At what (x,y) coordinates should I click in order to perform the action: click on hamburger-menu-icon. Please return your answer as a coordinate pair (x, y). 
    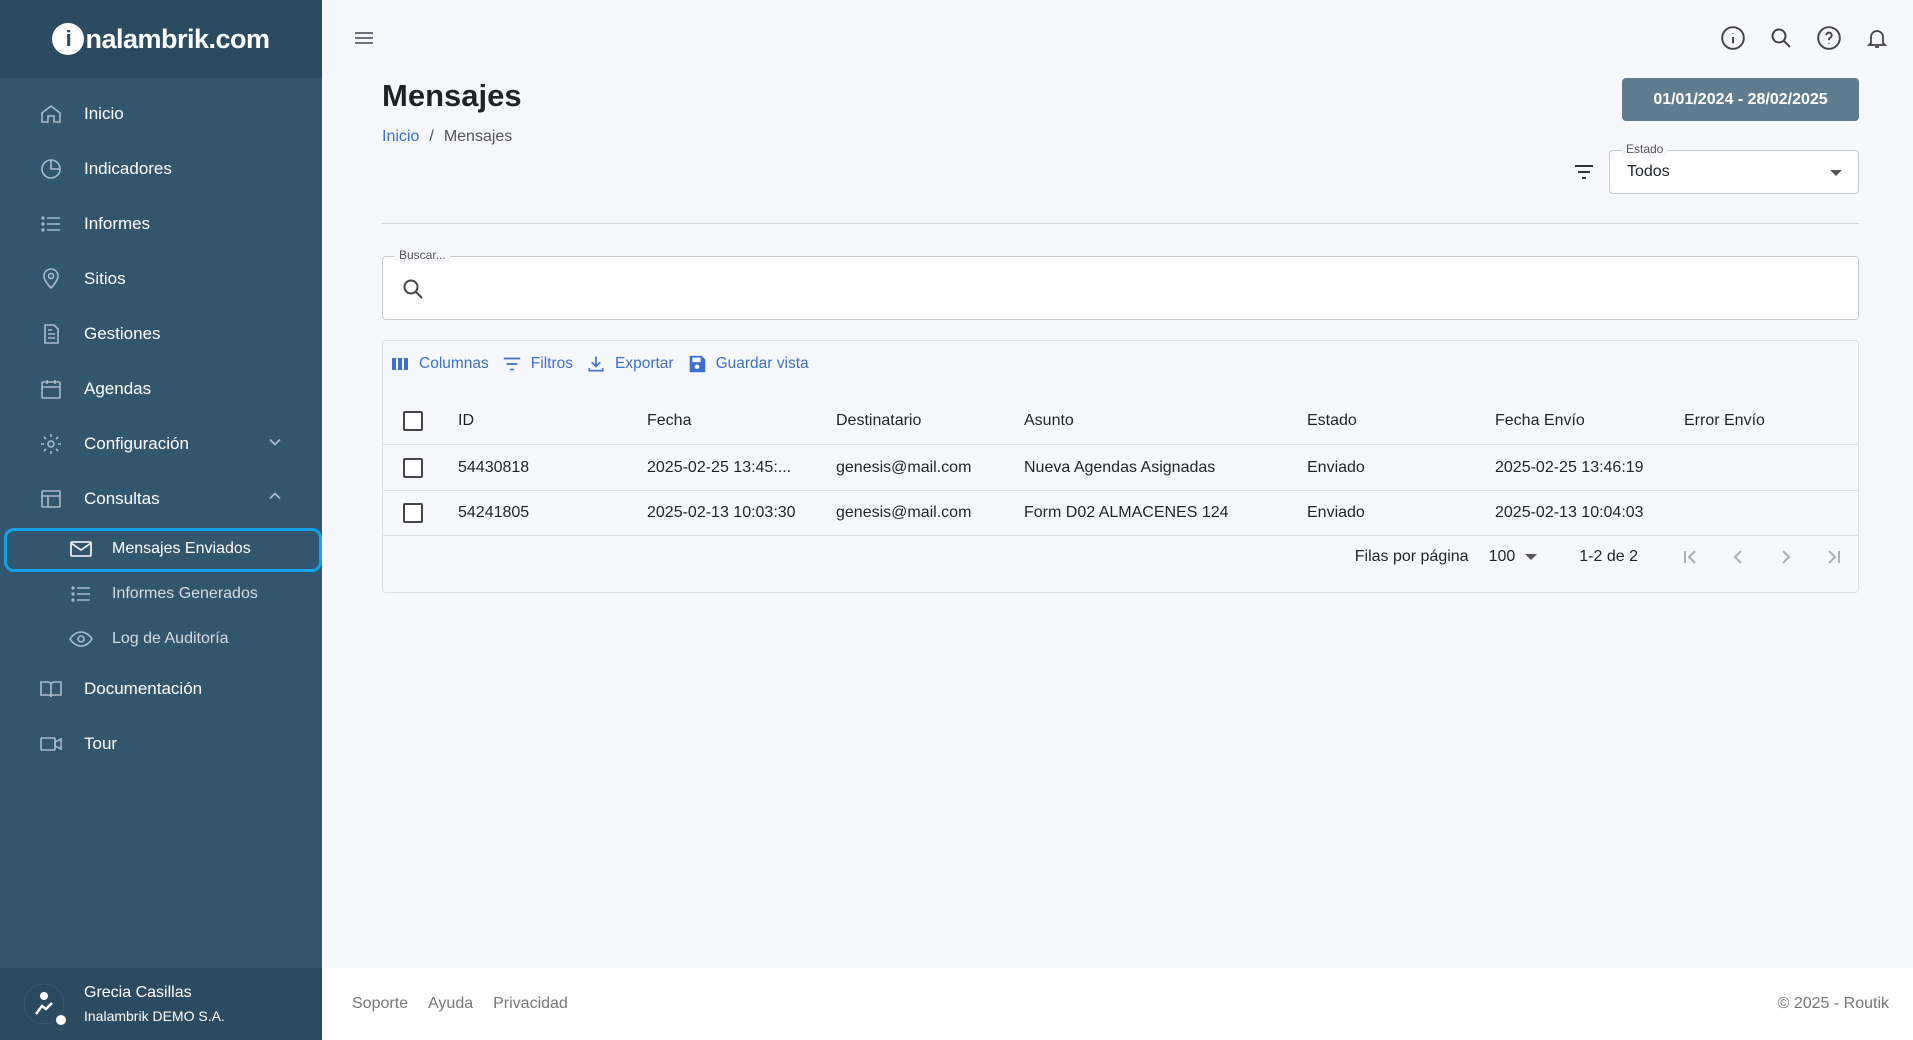
    Looking at the image, I should click on (364, 40).